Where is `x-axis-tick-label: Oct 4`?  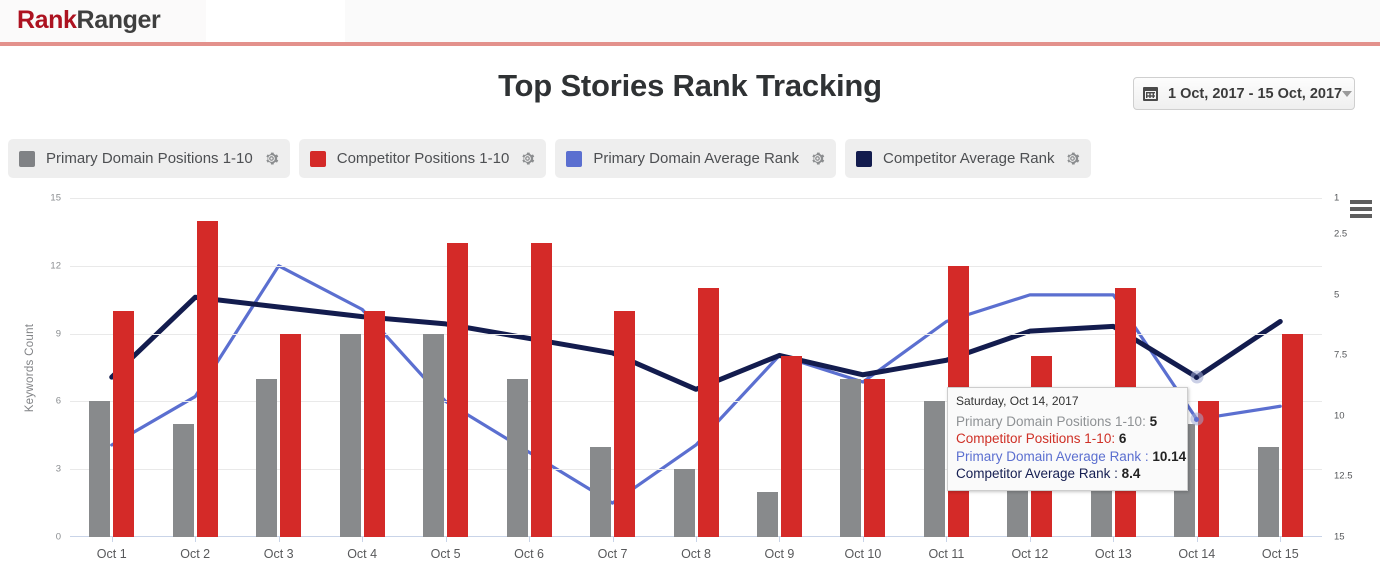 x-axis-tick-label: Oct 4 is located at coordinates (362, 554).